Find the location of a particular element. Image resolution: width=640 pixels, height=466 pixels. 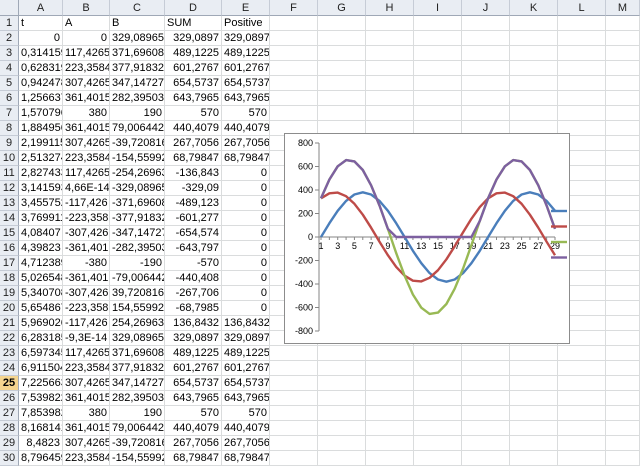

column-header-e: E is located at coordinates (246, 8).